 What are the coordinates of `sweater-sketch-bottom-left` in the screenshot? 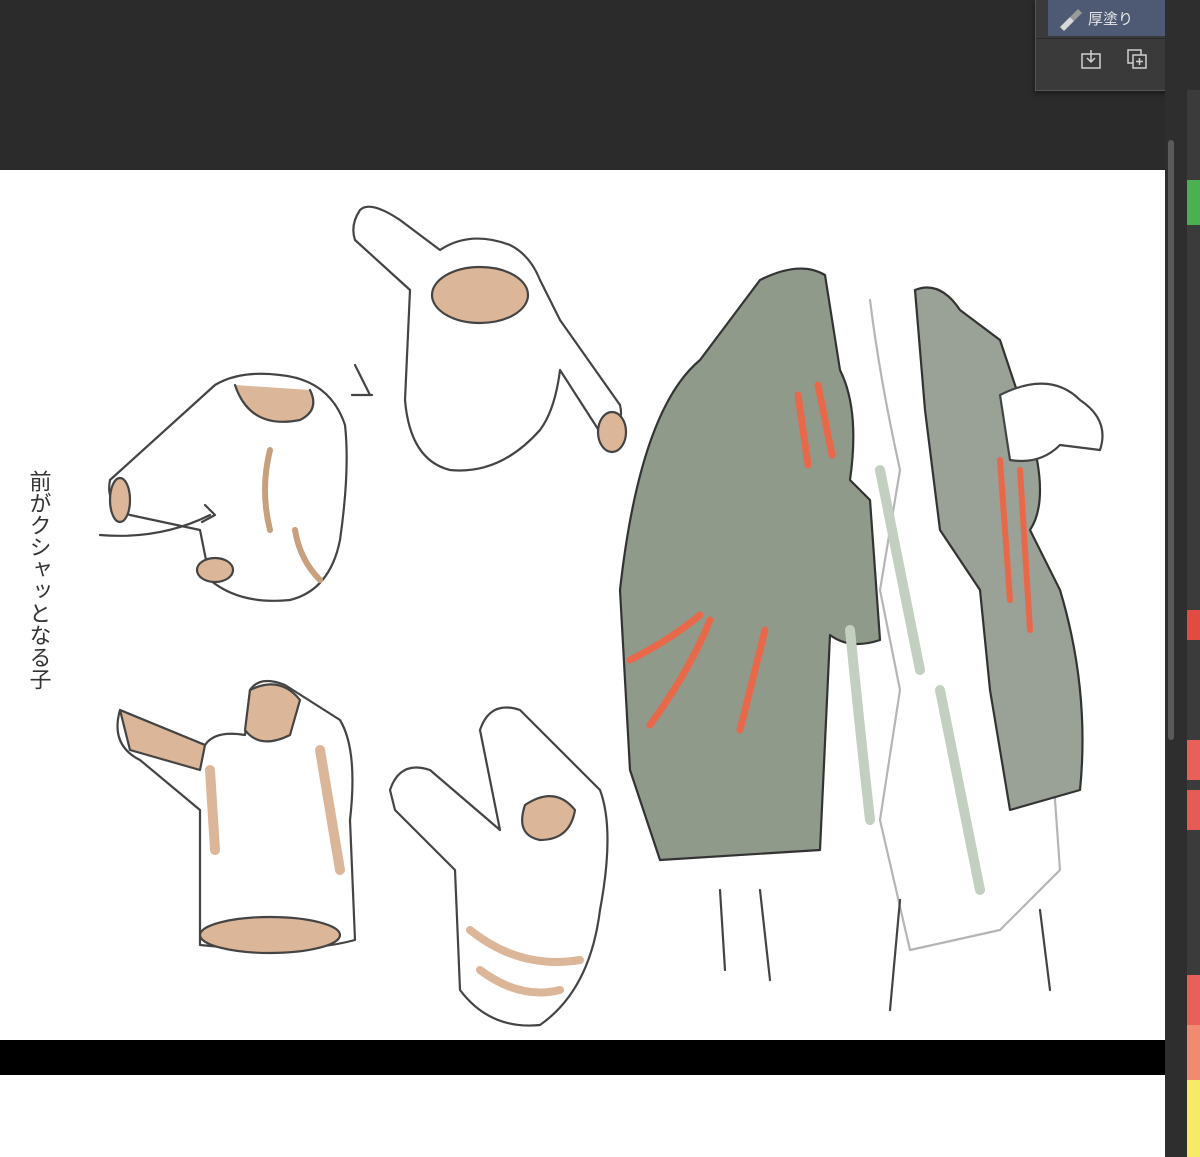 It's located at (236, 817).